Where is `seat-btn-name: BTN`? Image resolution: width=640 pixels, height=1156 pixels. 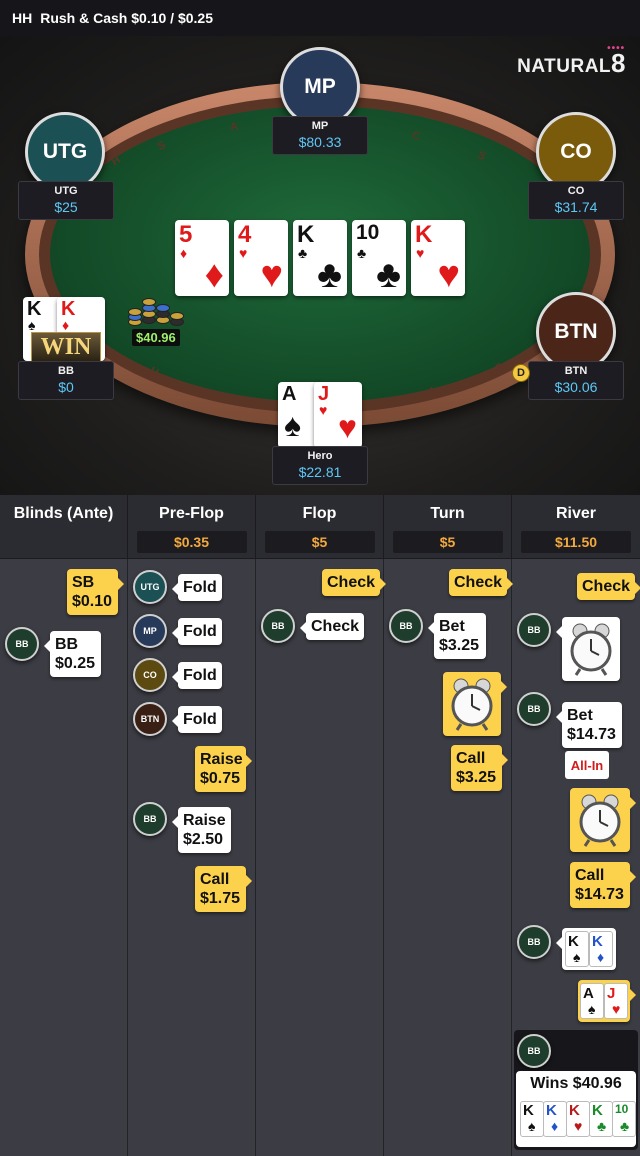
seat-btn-name: BTN is located at coordinates (576, 371).